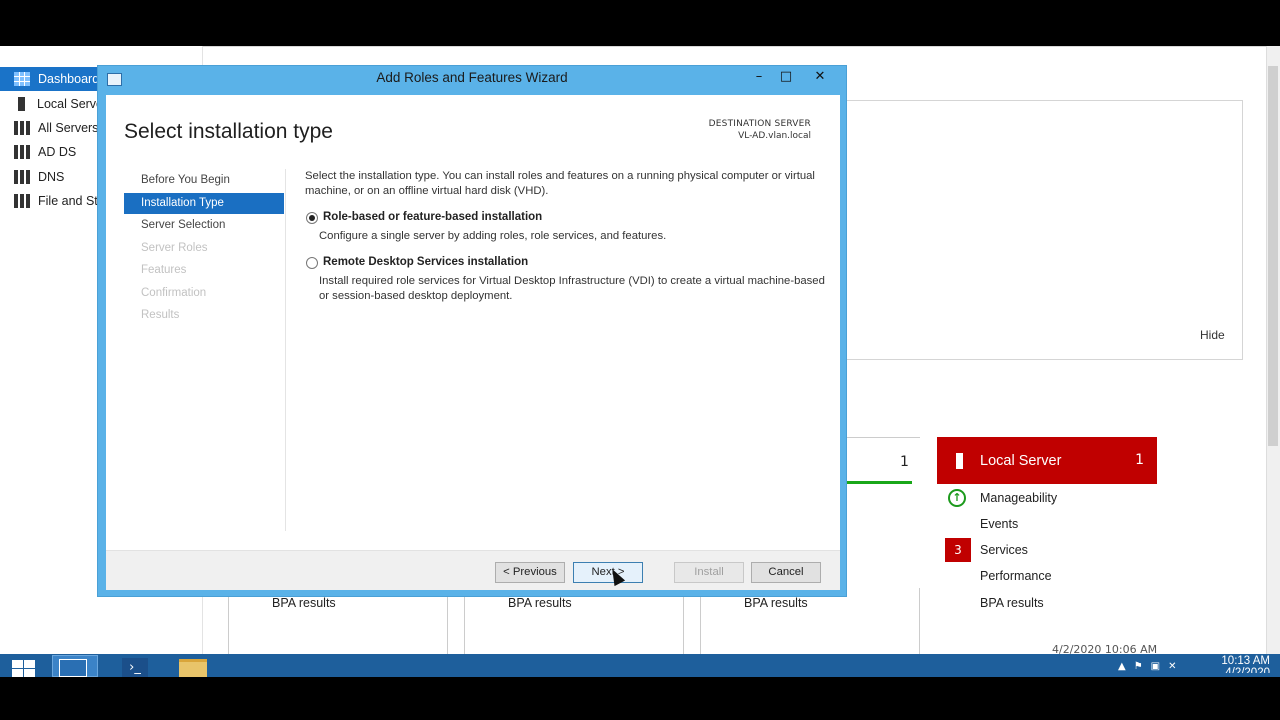 This screenshot has height=720, width=1280. Describe the element at coordinates (709, 572) in the screenshot. I see `install-button: Install` at that location.